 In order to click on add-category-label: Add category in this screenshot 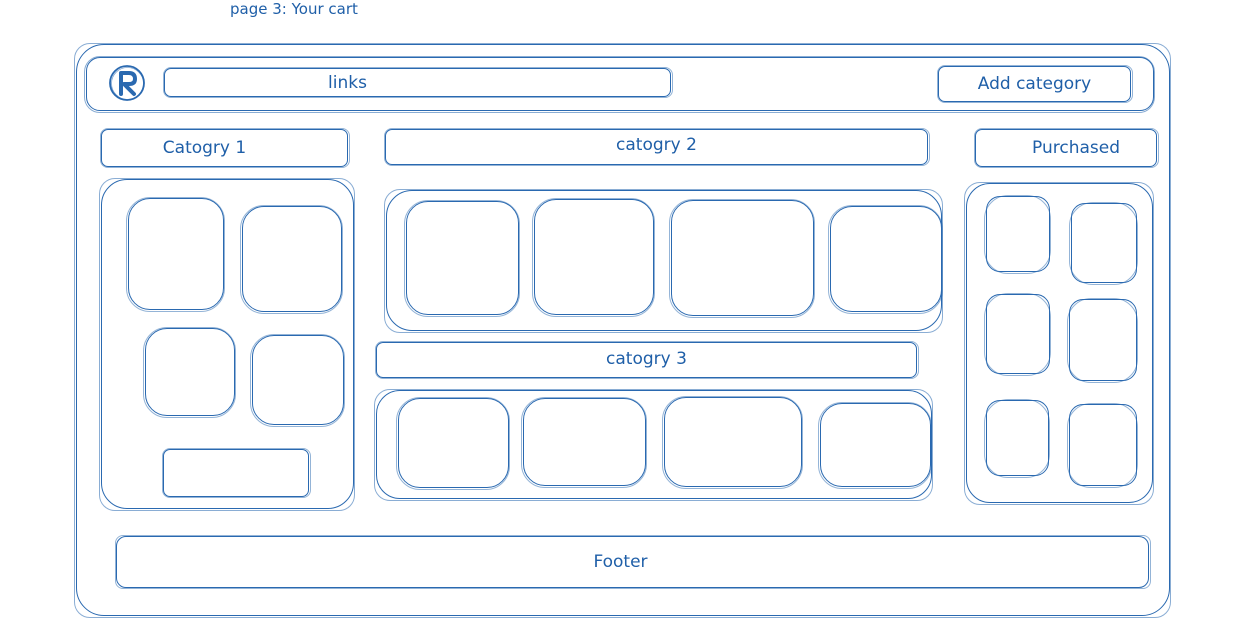, I will do `click(1034, 84)`.